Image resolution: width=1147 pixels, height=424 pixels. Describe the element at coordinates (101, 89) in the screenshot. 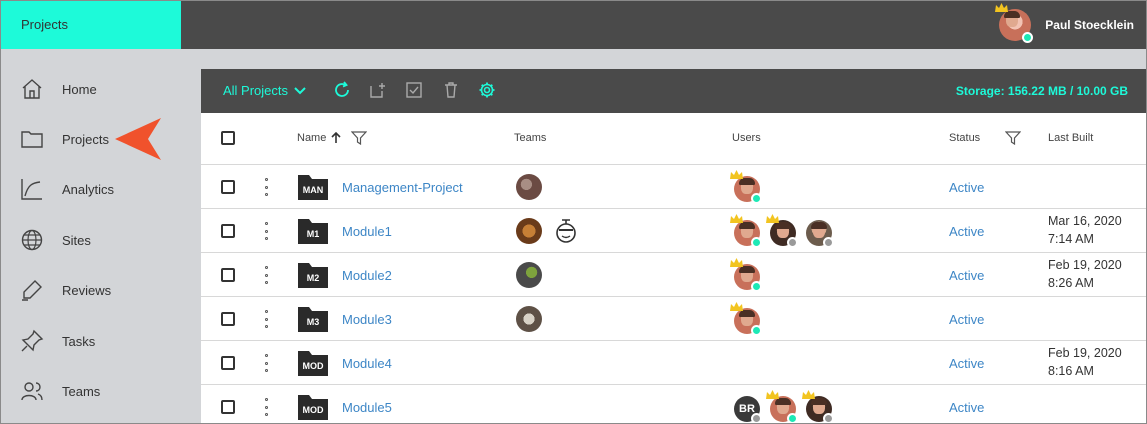

I see `sidebar-item-home: Home` at that location.